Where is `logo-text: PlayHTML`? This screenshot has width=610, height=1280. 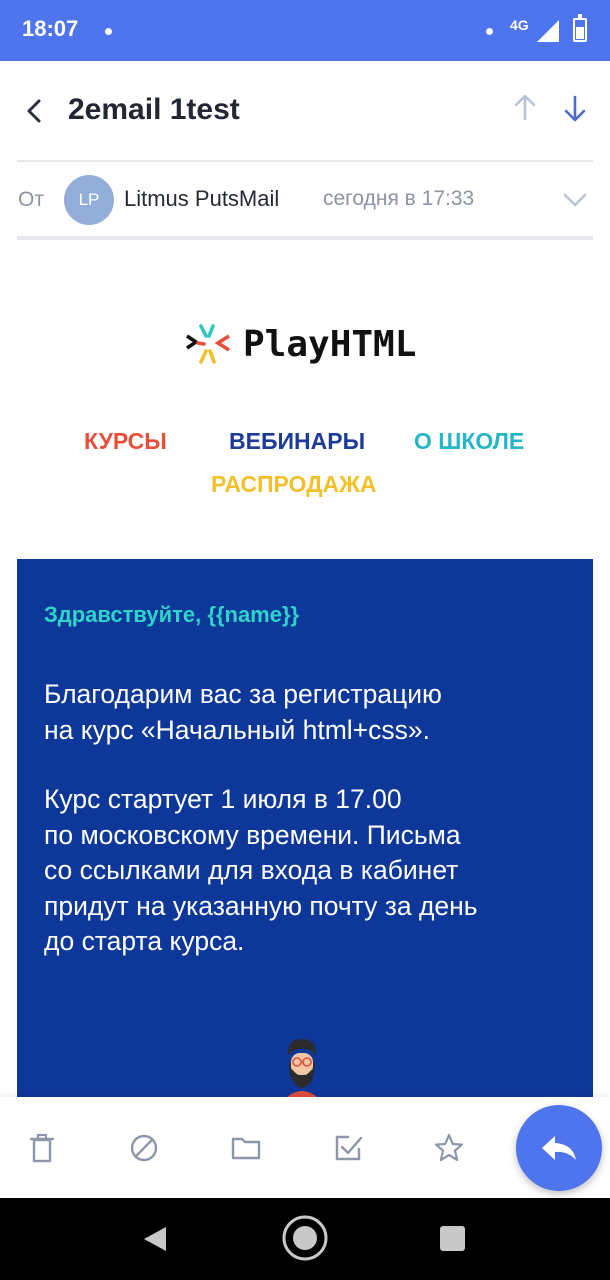
logo-text: PlayHTML is located at coordinates (330, 344).